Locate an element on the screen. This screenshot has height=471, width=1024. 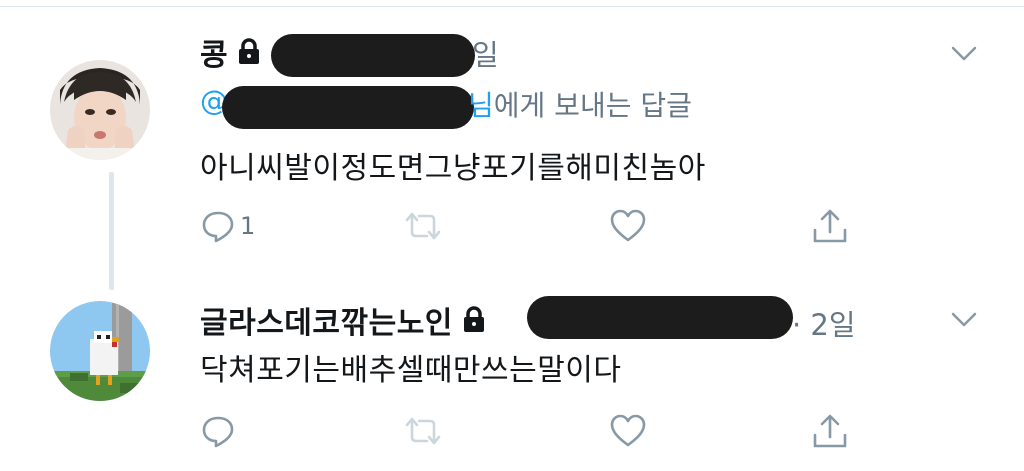
reply-button: 1 is located at coordinates (227, 226).